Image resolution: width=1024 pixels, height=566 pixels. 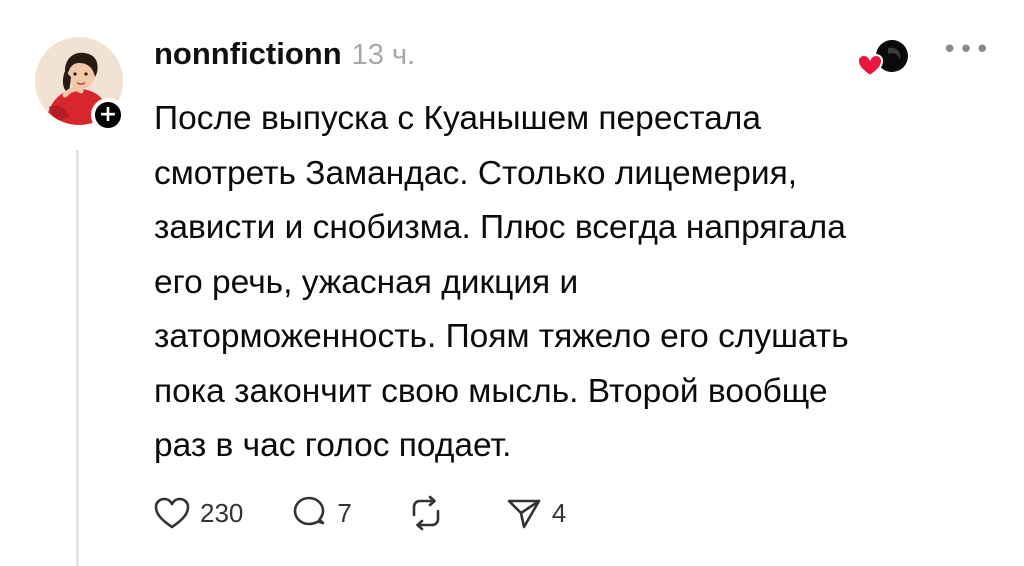 I want to click on author-avatar-container: +, so click(x=80, y=84).